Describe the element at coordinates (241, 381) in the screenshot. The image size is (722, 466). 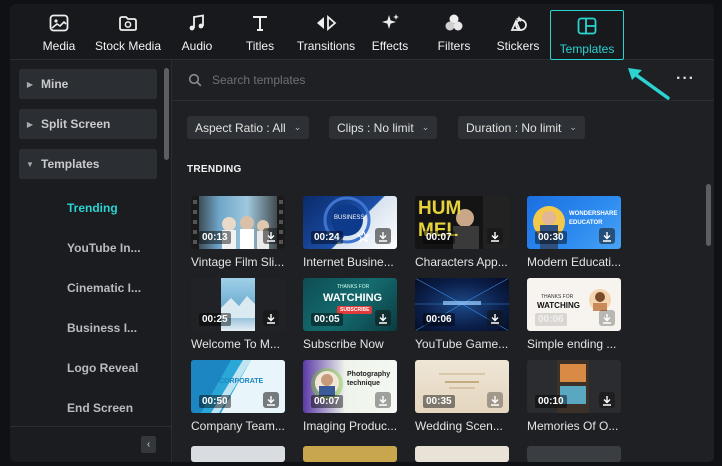
I see `thumbnail-text: CORPORATE` at that location.